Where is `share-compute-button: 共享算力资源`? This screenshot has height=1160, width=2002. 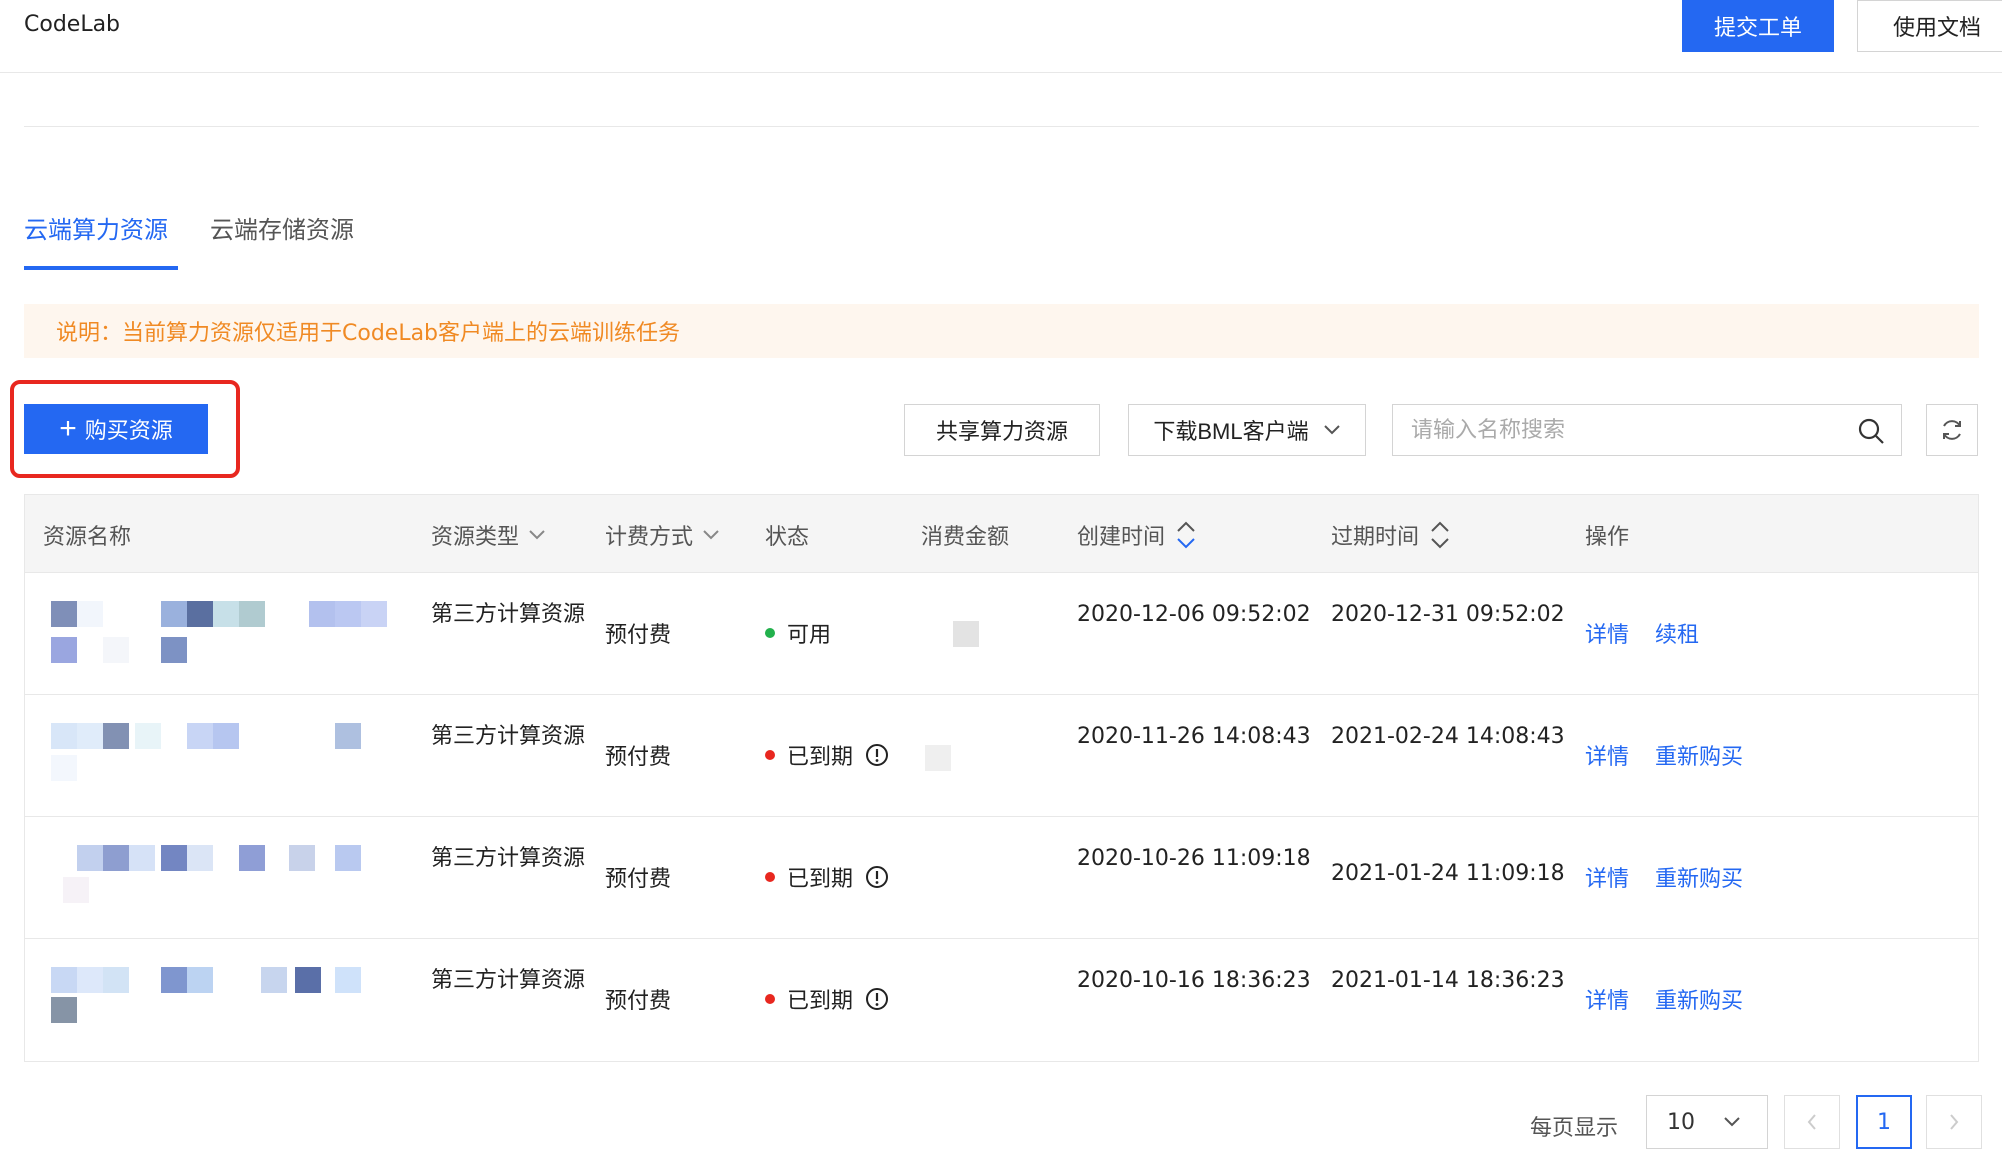
share-compute-button: 共享算力资源 is located at coordinates (1002, 430).